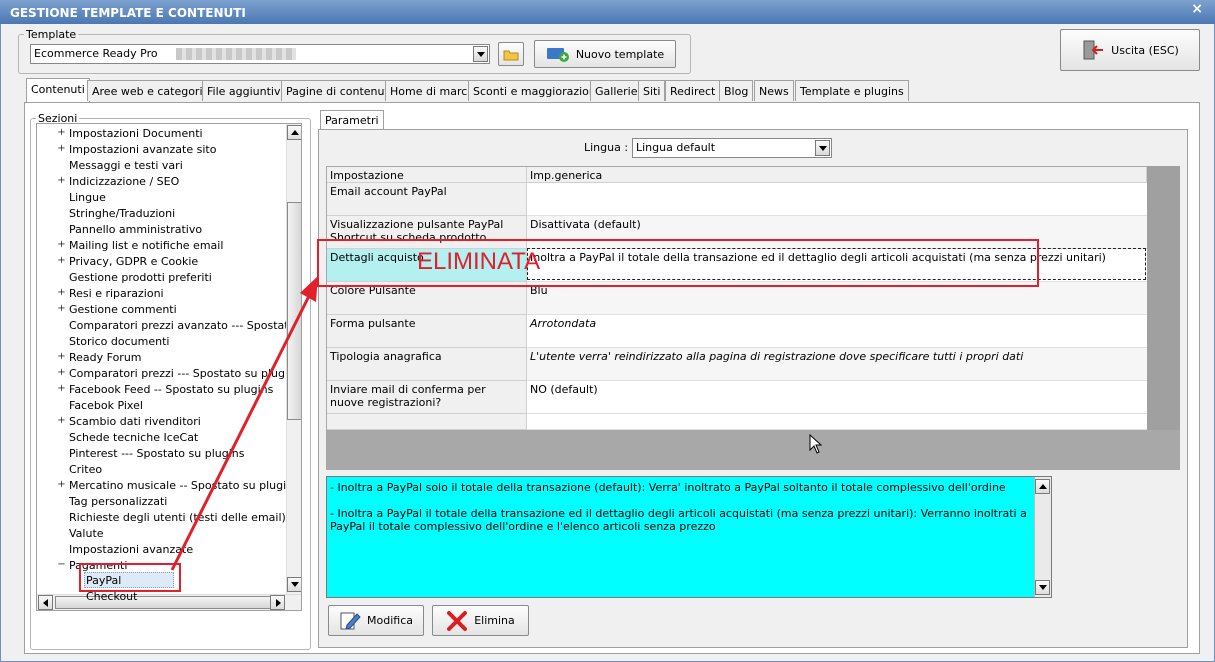 The height and width of the screenshot is (662, 1215). I want to click on delete-button: Elimina, so click(480, 620).